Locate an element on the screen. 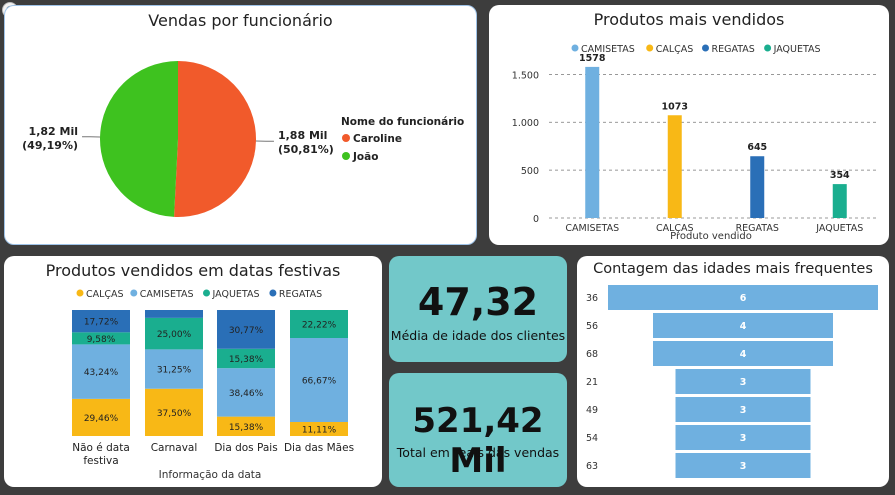  kpi-total-sales-card: 521,42 Mil Total em reais das vendas is located at coordinates (478, 430).